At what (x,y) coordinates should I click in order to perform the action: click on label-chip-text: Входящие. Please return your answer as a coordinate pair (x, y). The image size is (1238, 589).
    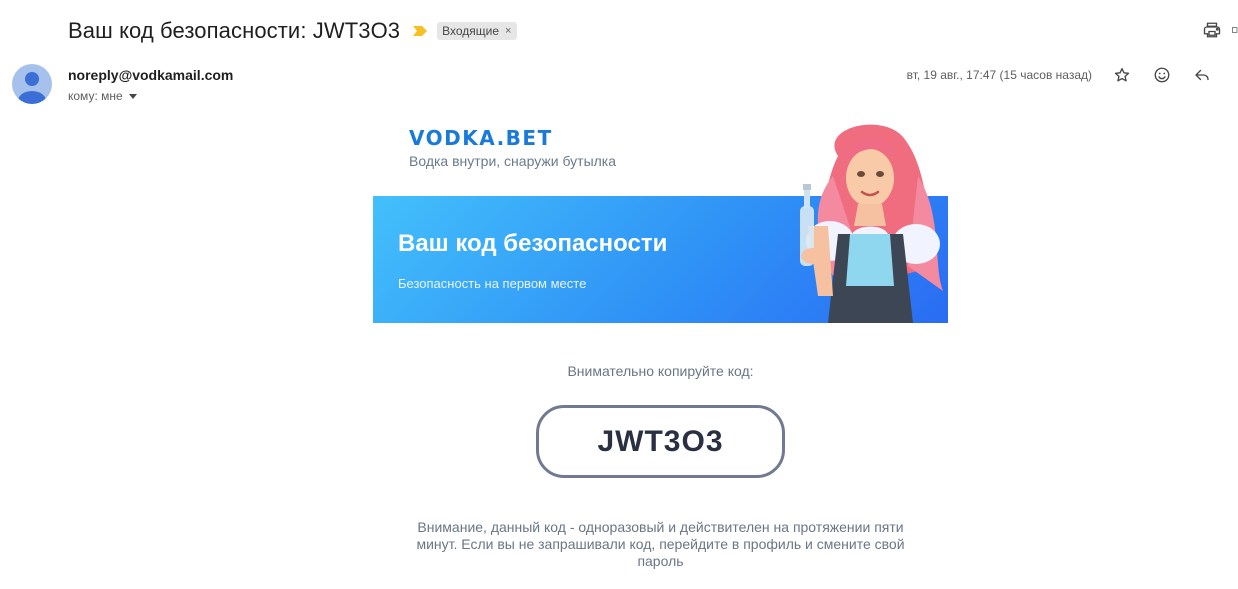
    Looking at the image, I should click on (471, 31).